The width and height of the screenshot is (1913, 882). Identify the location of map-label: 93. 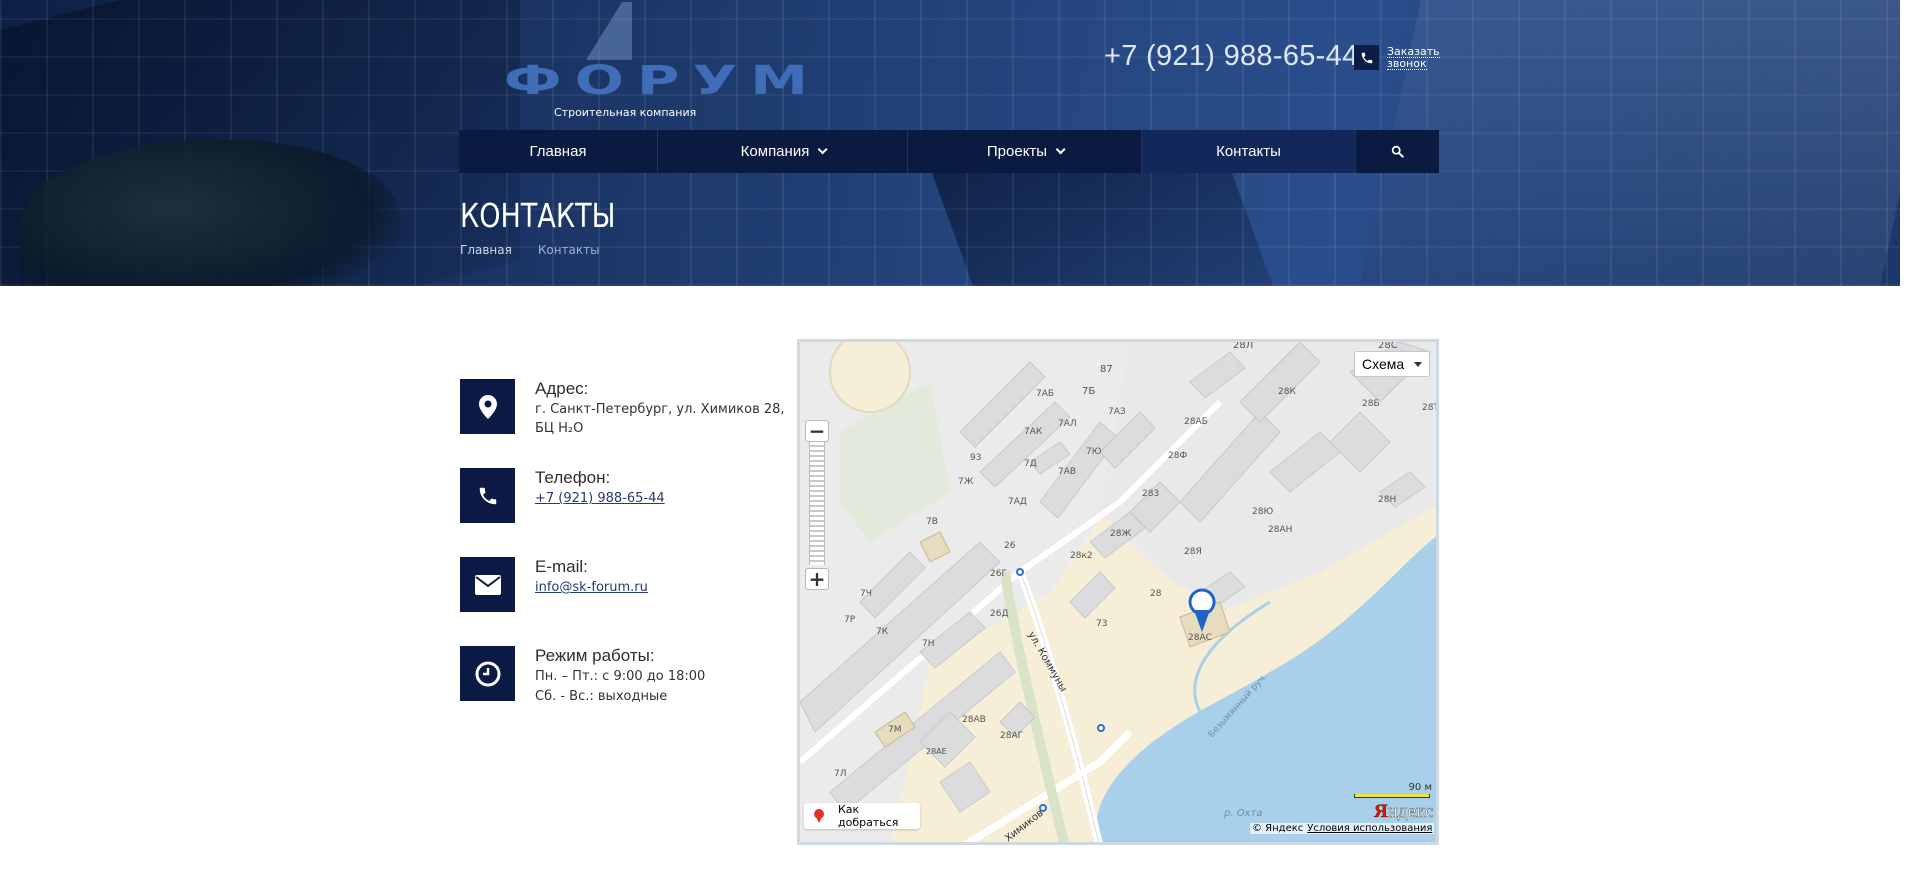
(975, 458).